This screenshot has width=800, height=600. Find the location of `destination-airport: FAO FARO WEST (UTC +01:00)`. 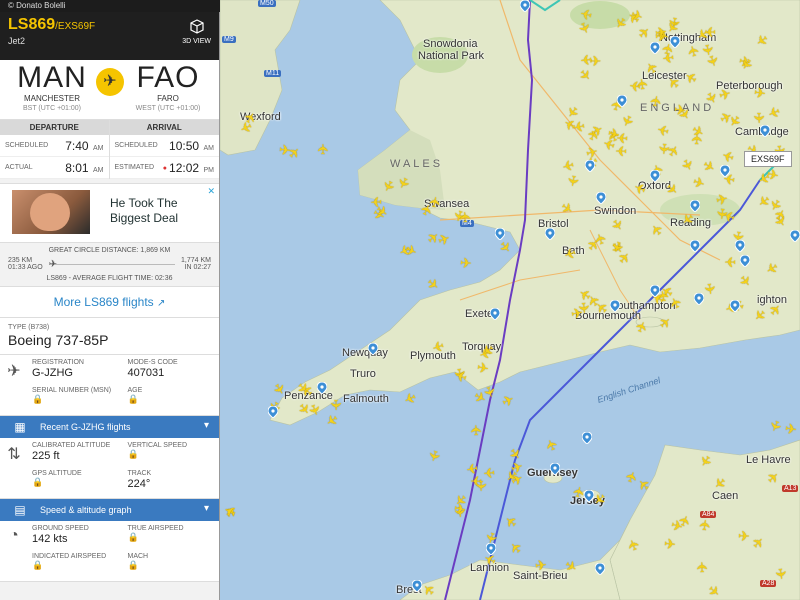

destination-airport: FAO FARO WEST (UTC +01:00) is located at coordinates (168, 87).